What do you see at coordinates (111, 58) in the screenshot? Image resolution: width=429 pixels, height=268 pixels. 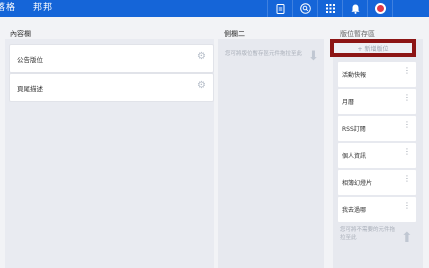 I see `widget-announcement: 公告版位 ⚙` at bounding box center [111, 58].